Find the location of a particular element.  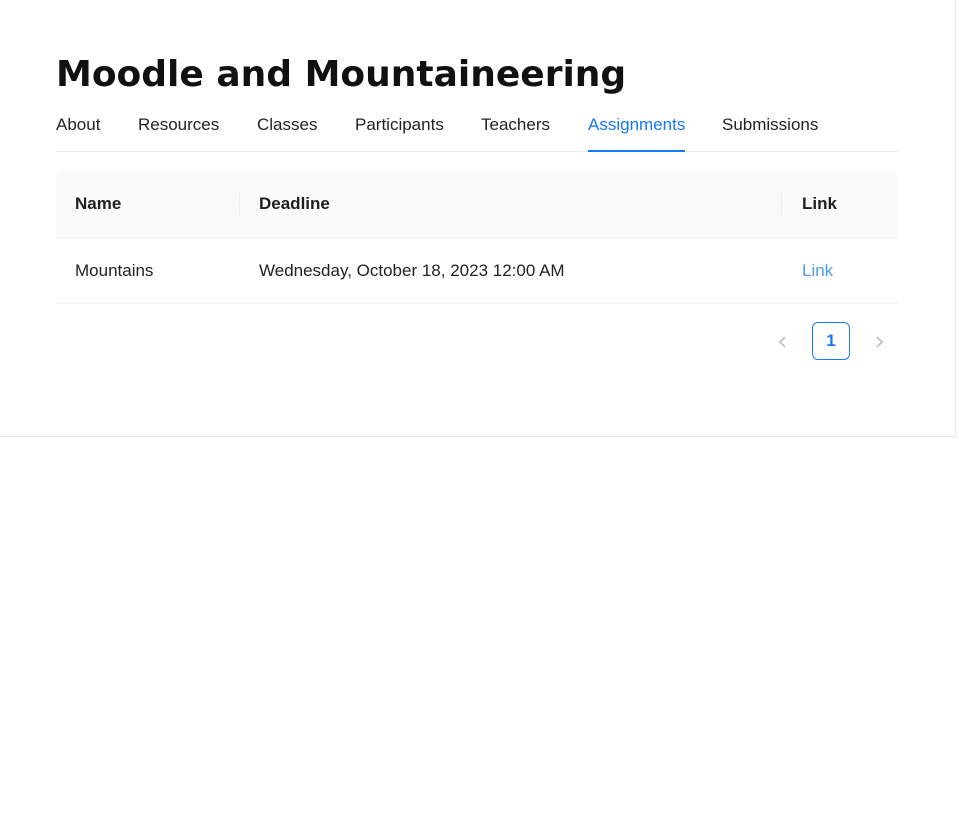

chevron-right-icon is located at coordinates (880, 342).